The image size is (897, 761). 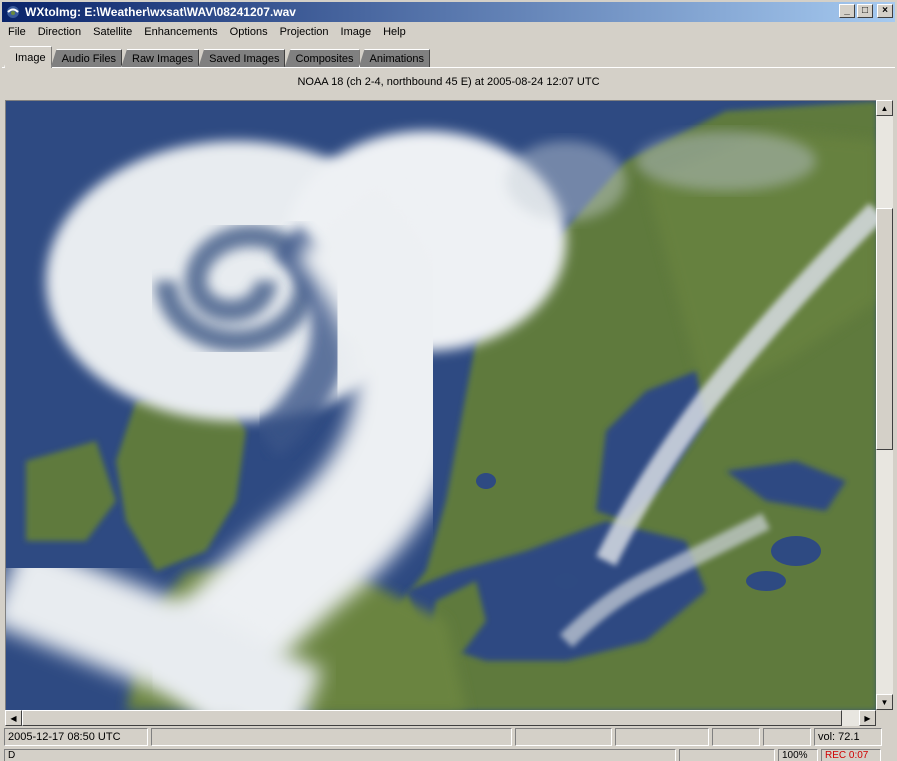 I want to click on minimize-icon: _, so click(x=847, y=10).